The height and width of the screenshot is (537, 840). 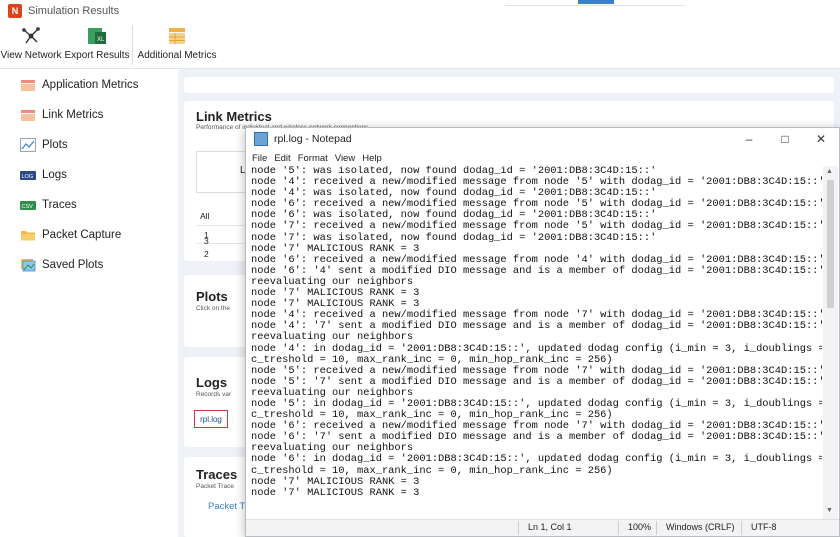 I want to click on sidebar-item-label: Traces, so click(x=59, y=205).